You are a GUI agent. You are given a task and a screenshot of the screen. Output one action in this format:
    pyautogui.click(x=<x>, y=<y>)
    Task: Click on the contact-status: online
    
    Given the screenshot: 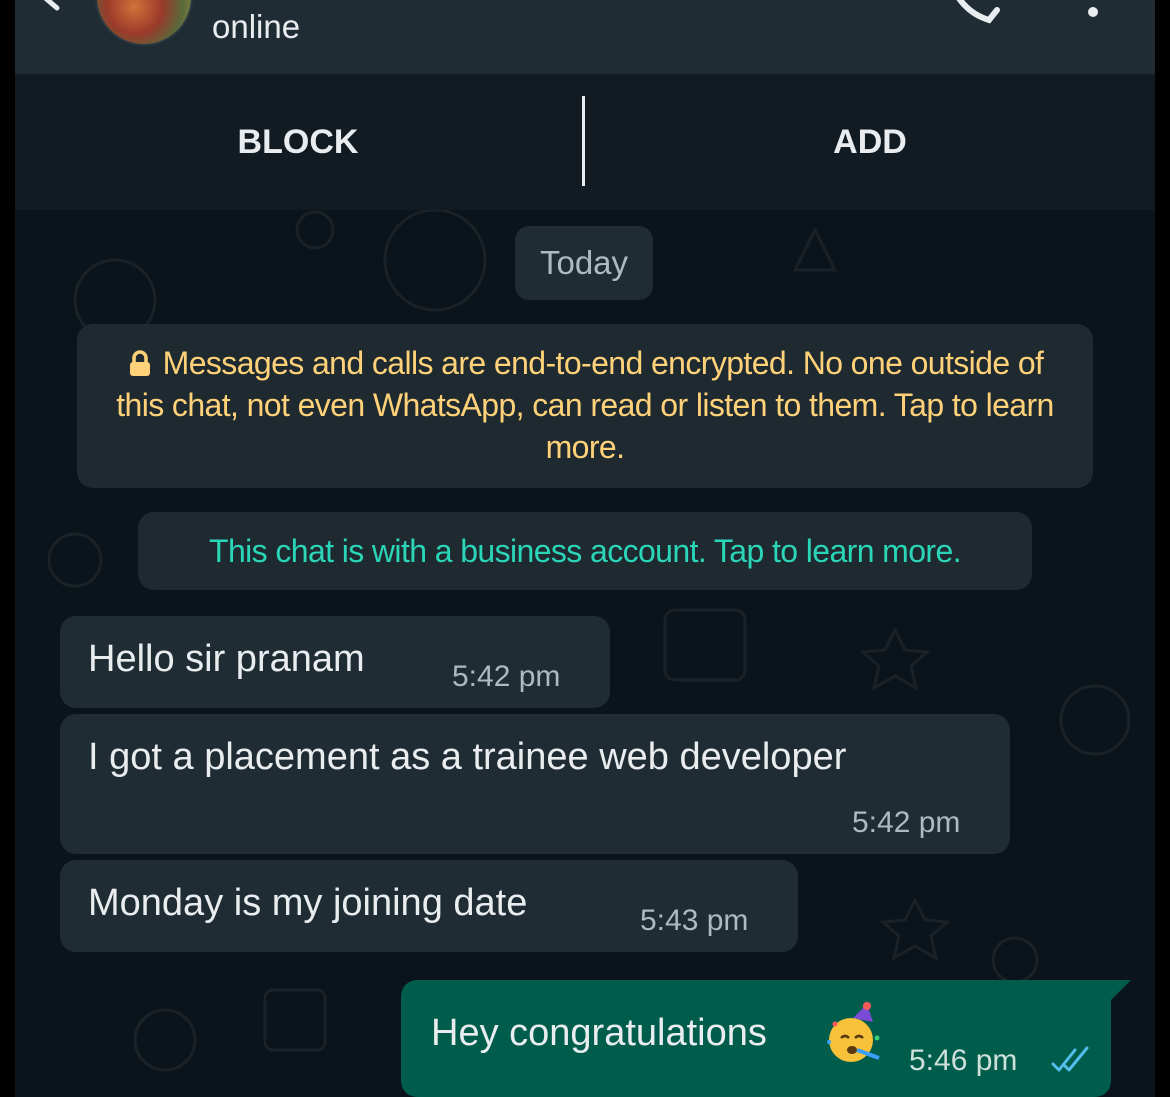 What is the action you would take?
    pyautogui.click(x=256, y=26)
    